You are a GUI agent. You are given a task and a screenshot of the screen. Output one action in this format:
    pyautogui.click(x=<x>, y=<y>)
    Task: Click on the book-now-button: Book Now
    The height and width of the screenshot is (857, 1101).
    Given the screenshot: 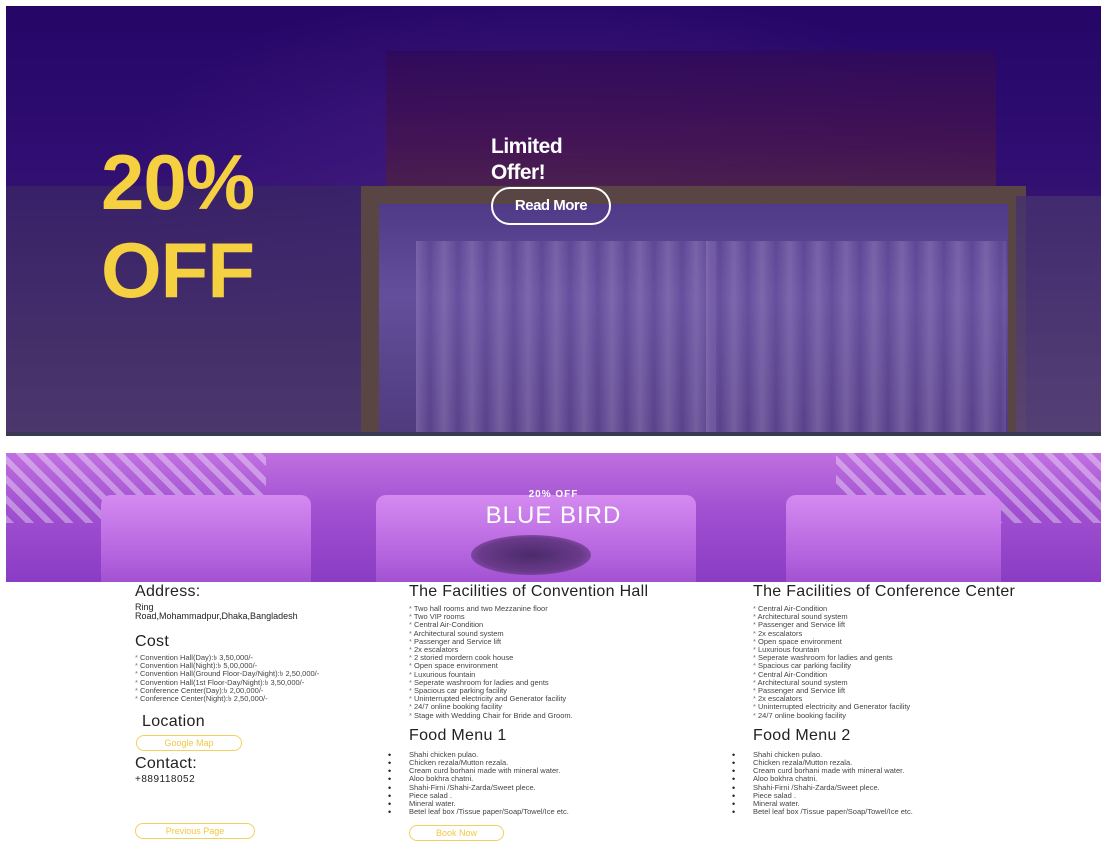 What is the action you would take?
    pyautogui.click(x=456, y=833)
    